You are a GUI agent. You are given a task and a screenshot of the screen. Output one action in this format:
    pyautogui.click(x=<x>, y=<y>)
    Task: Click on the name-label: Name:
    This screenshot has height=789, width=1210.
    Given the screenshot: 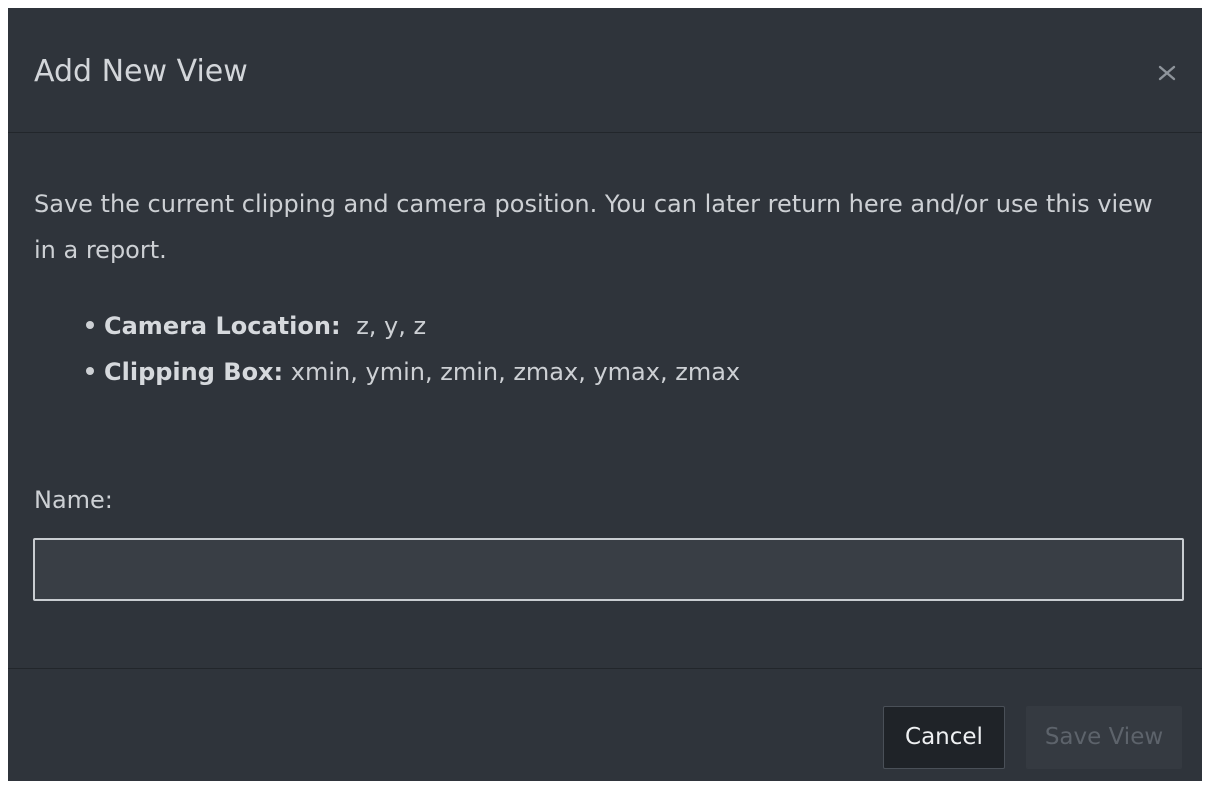 What is the action you would take?
    pyautogui.click(x=73, y=500)
    